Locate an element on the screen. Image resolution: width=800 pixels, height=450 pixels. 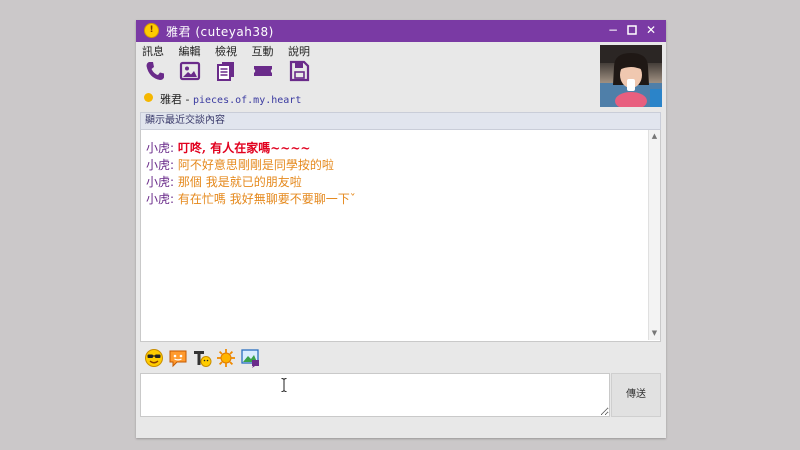
close-button: ✕ is located at coordinates (651, 30).